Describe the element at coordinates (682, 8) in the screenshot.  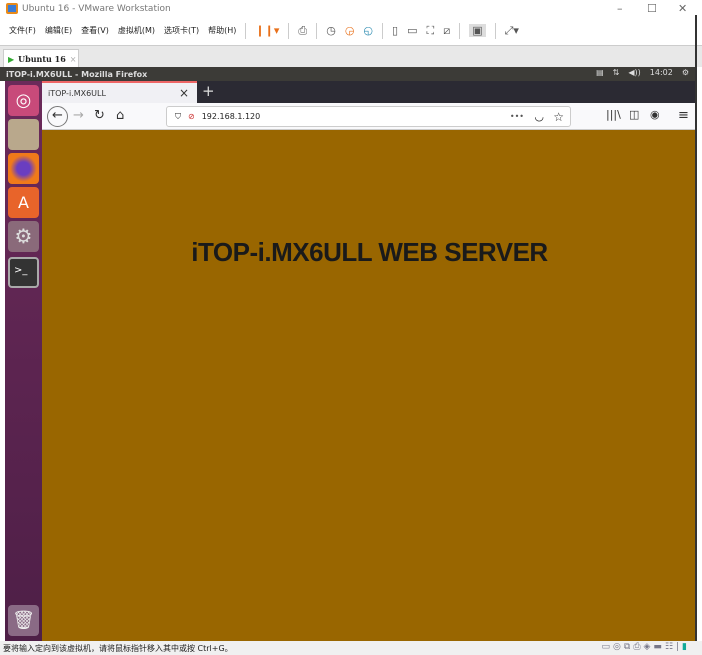
I see `close-button: ✕` at that location.